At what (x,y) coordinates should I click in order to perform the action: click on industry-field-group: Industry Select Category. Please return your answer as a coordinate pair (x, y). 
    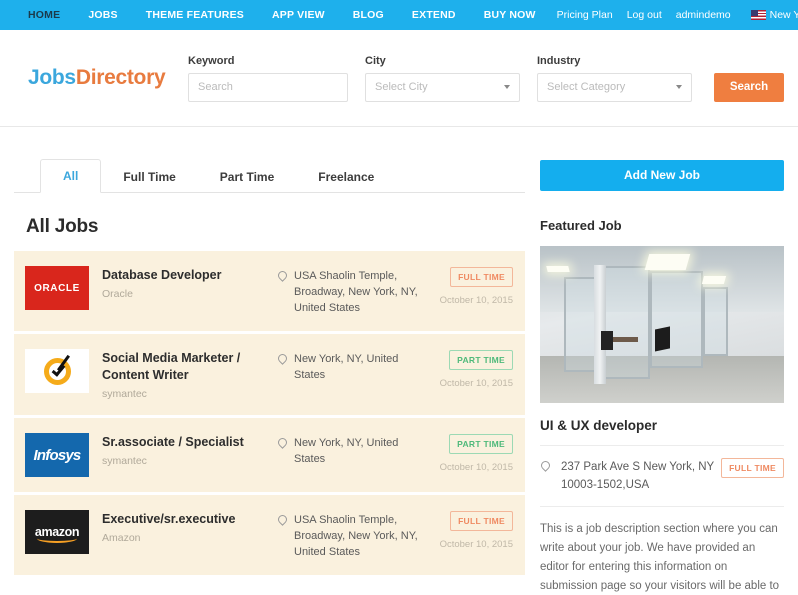
    Looking at the image, I should click on (614, 78).